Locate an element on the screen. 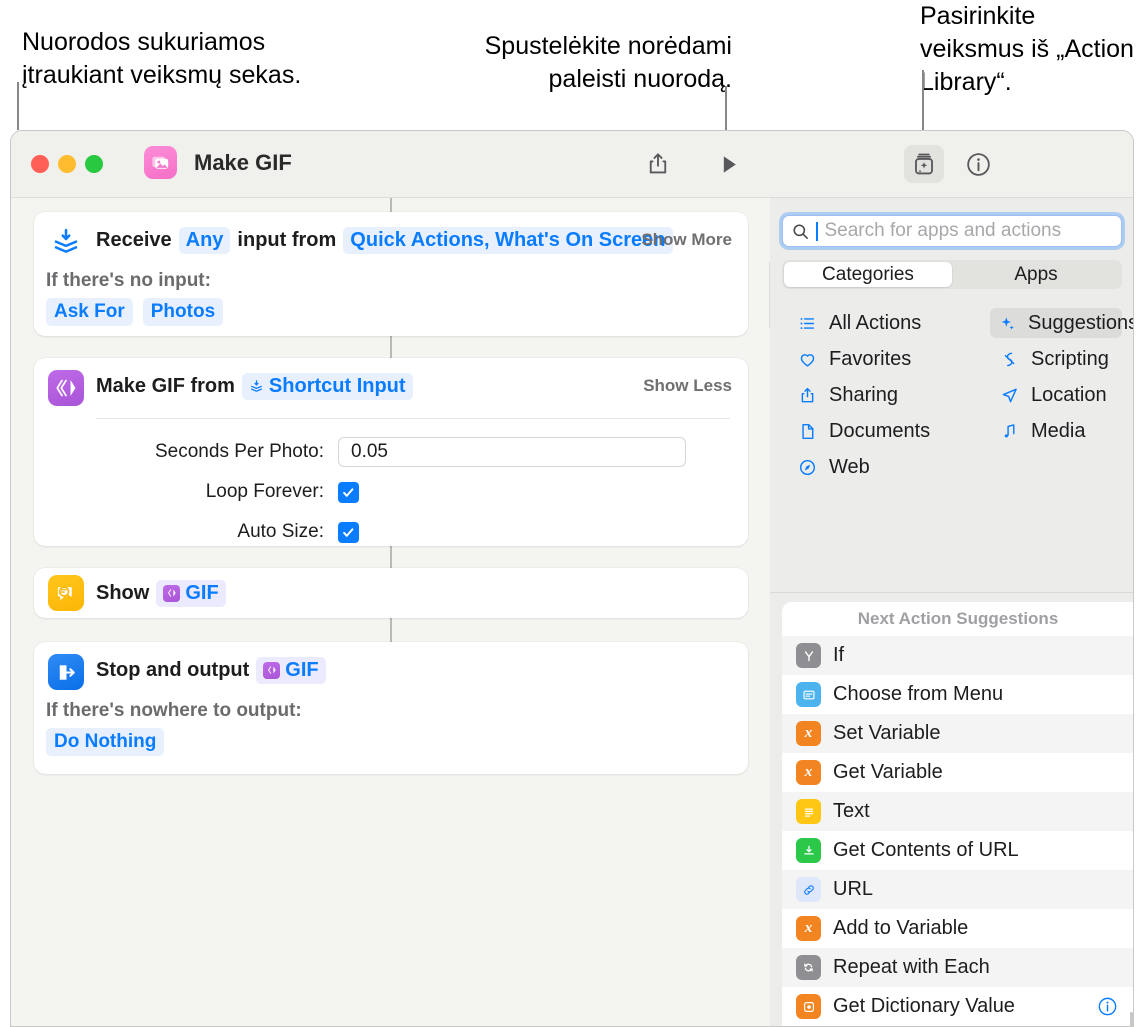 Image resolution: width=1144 pixels, height=1027 pixels. category-label: Documents is located at coordinates (880, 430).